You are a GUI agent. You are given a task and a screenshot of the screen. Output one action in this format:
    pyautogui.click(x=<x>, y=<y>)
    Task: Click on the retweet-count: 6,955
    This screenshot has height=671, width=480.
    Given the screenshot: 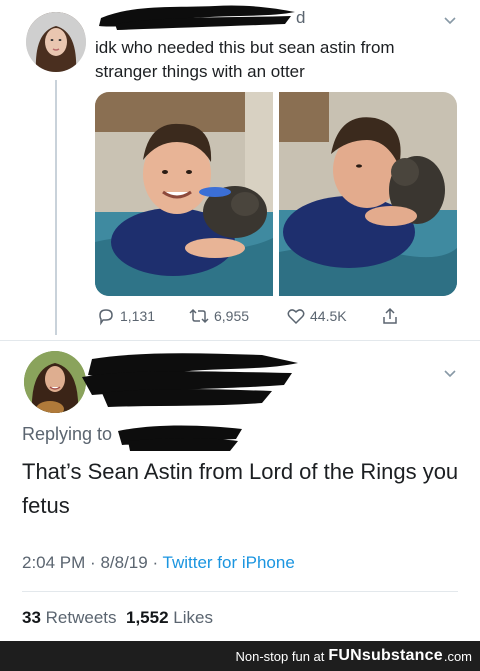 What is the action you would take?
    pyautogui.click(x=232, y=316)
    